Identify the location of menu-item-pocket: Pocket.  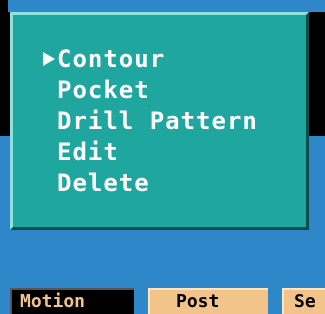
(157, 90).